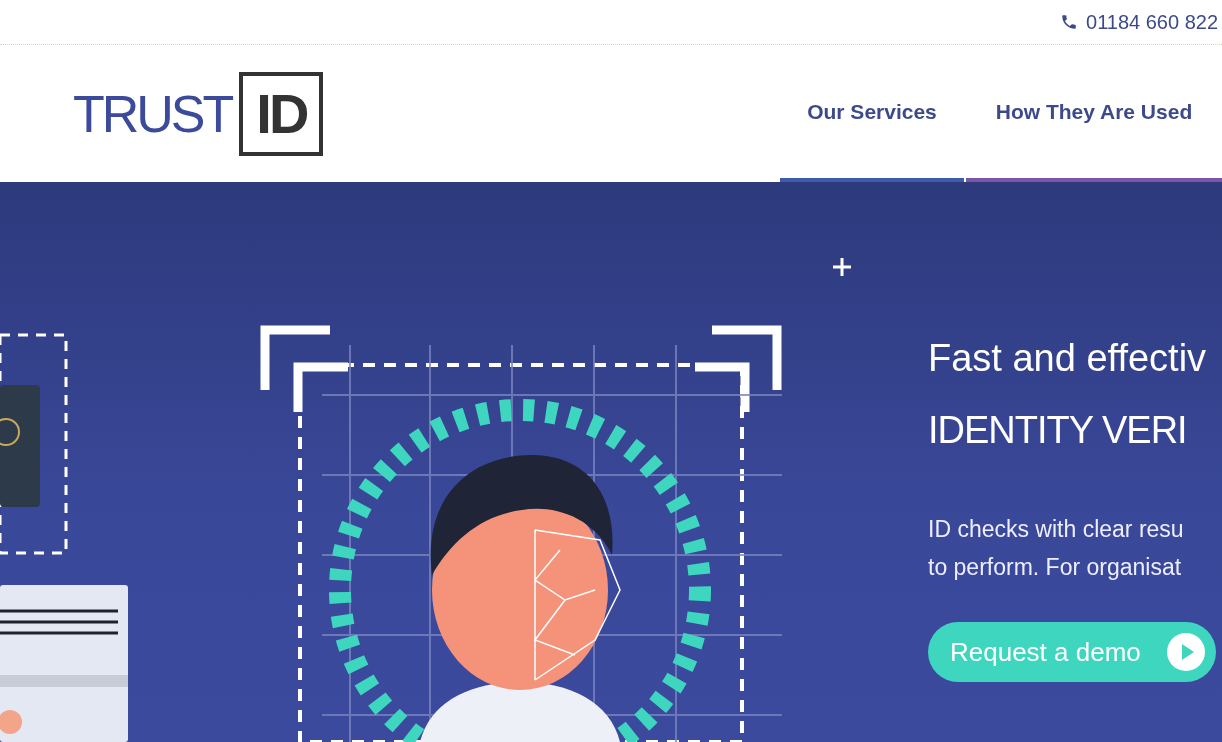 The height and width of the screenshot is (742, 1222). What do you see at coordinates (1069, 22) in the screenshot?
I see `phone-icon` at bounding box center [1069, 22].